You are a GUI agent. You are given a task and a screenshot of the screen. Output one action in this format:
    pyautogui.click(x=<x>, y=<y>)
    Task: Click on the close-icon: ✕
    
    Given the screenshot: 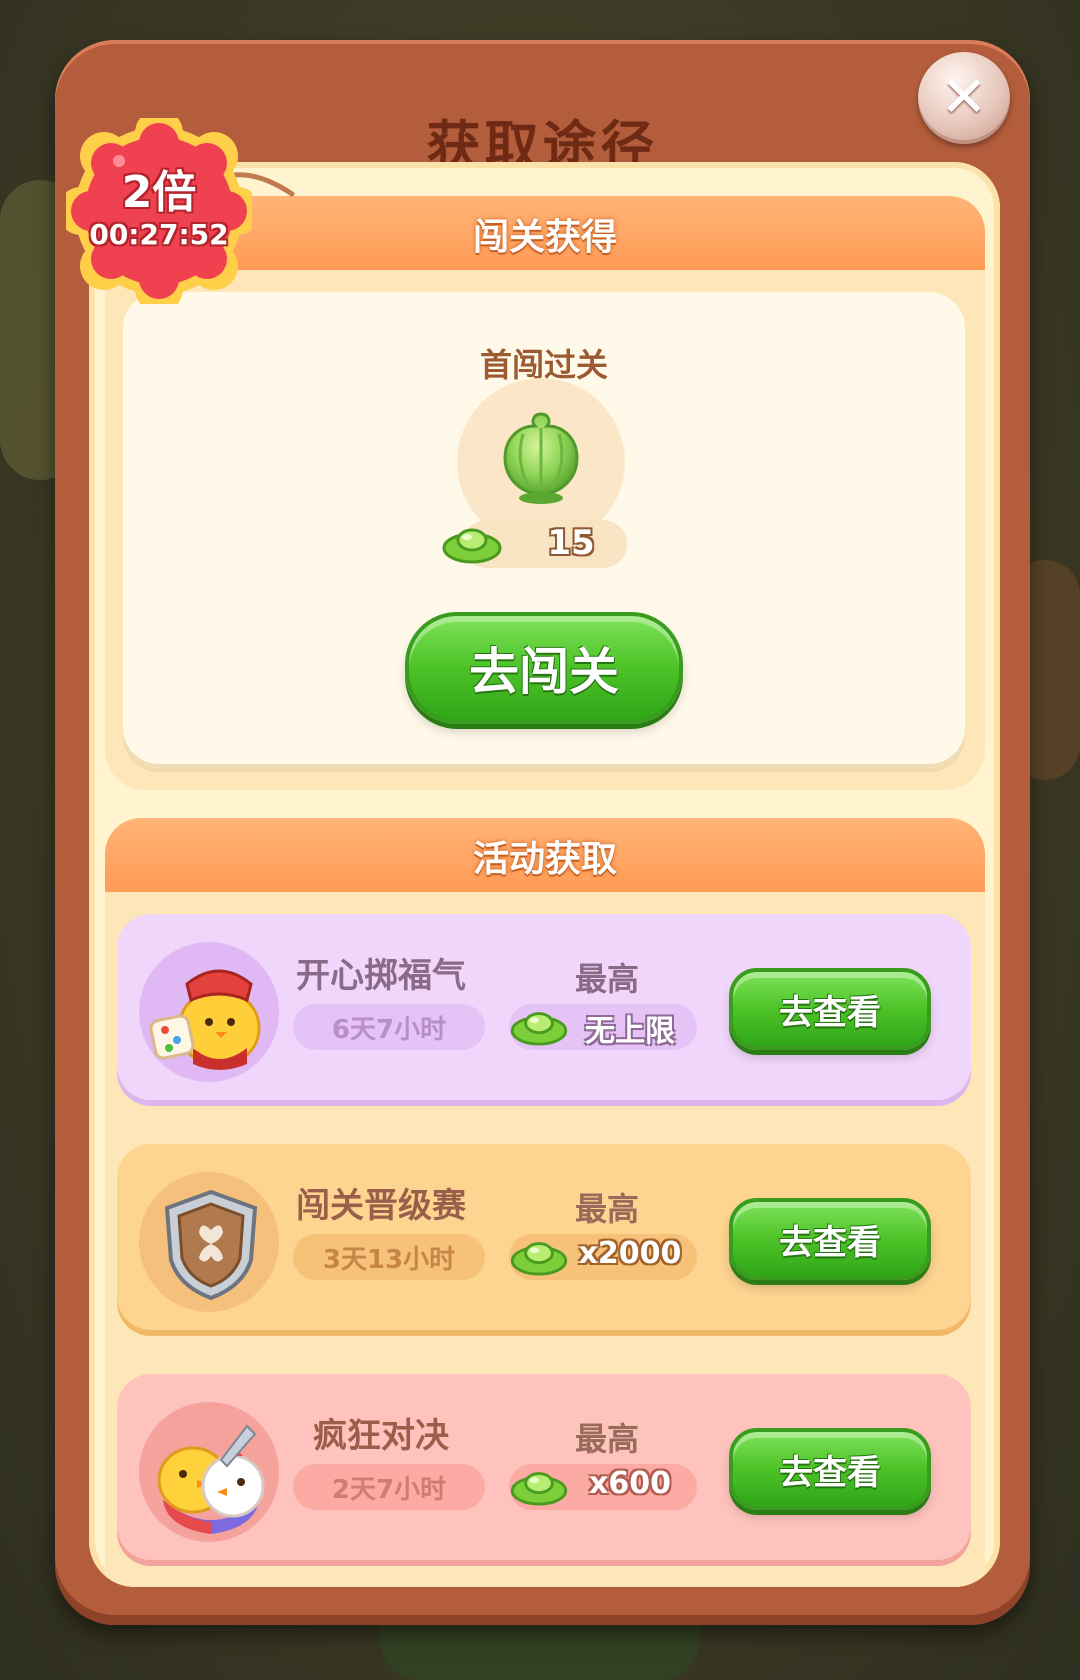 What is the action you would take?
    pyautogui.click(x=964, y=97)
    